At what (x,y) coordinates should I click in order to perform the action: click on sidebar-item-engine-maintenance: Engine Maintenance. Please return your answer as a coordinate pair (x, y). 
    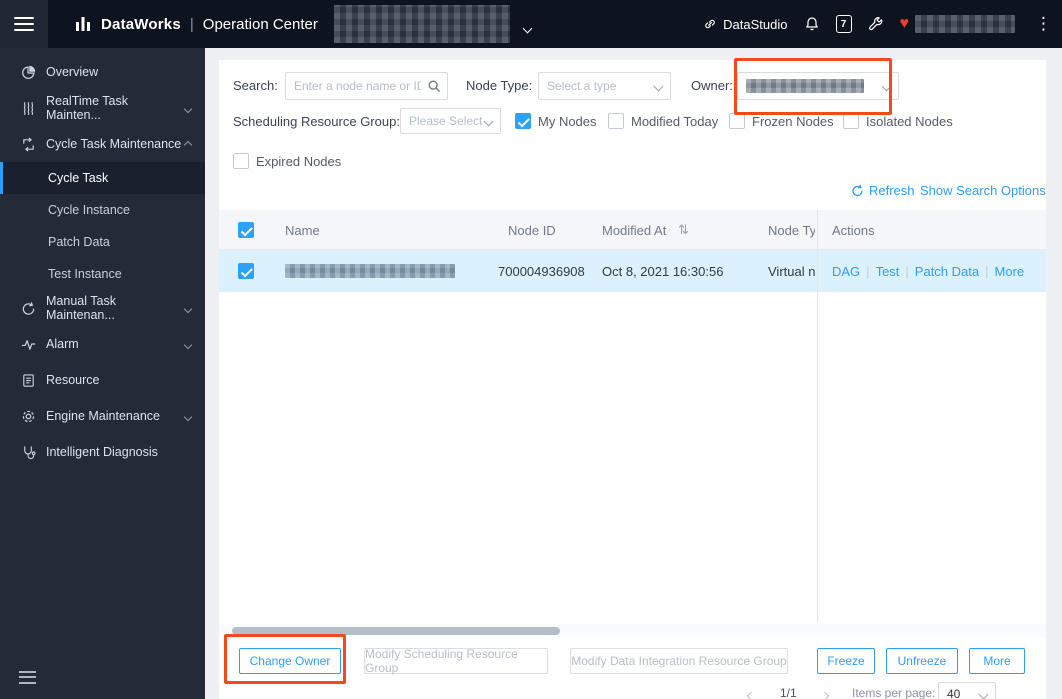
    Looking at the image, I should click on (102, 416).